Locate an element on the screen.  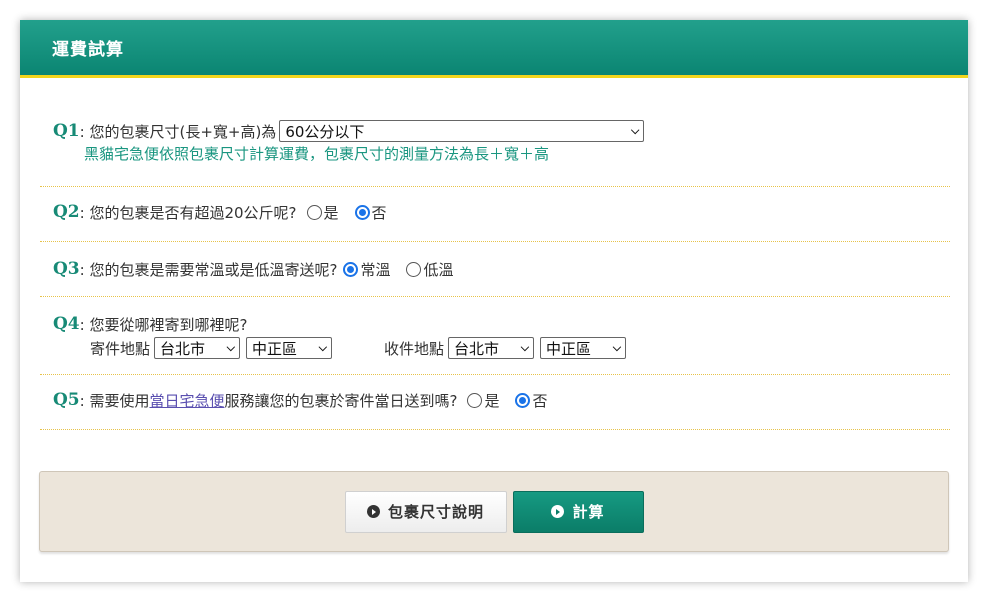
size-note: 黑貓宅急便依照包裹尺寸計算運費，包裹尺寸的測量方法為長＋寬＋高 is located at coordinates (317, 153).